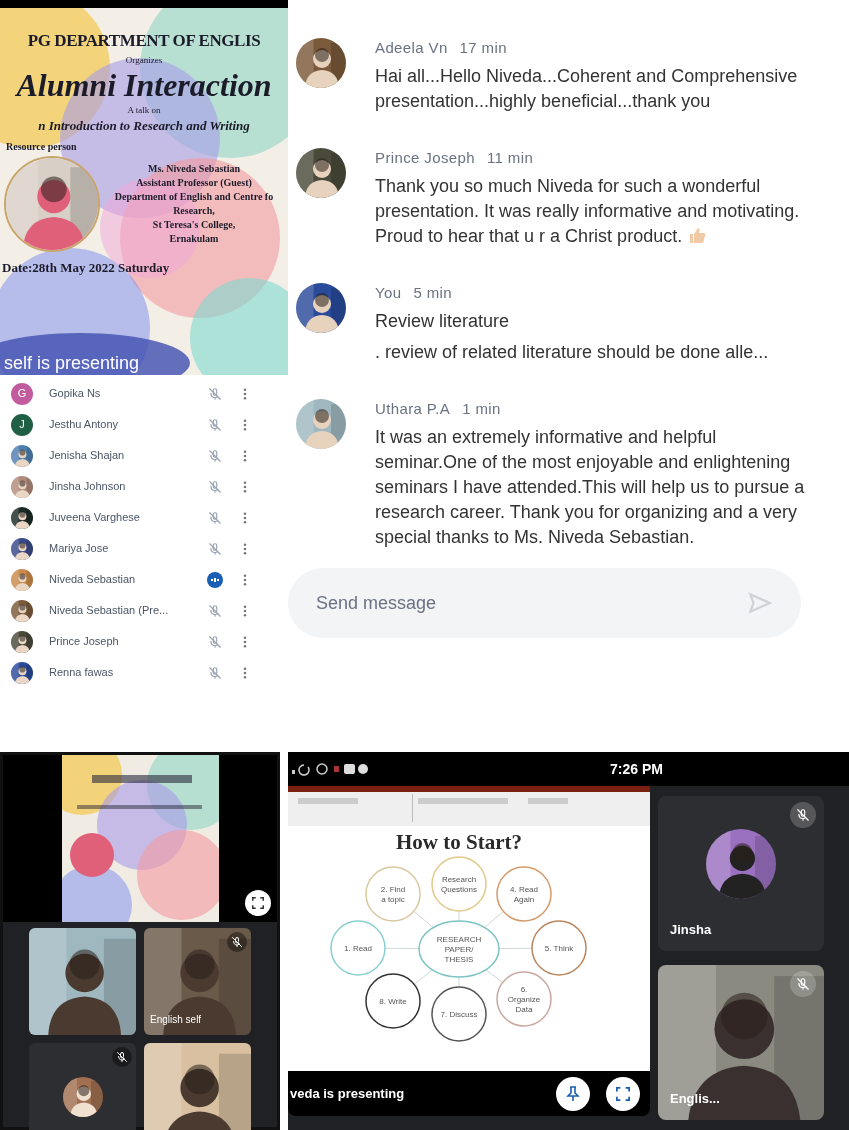 The width and height of the screenshot is (849, 1130). Describe the element at coordinates (481, 409) in the screenshot. I see `message-time: 1 min` at that location.